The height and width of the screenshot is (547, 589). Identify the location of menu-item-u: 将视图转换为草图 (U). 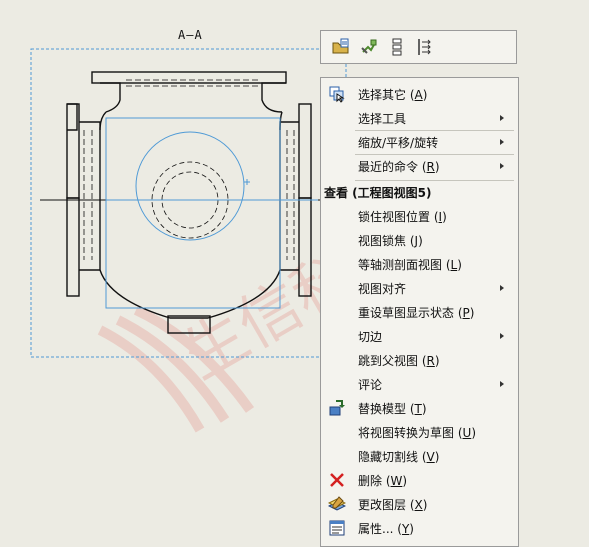
(419, 432).